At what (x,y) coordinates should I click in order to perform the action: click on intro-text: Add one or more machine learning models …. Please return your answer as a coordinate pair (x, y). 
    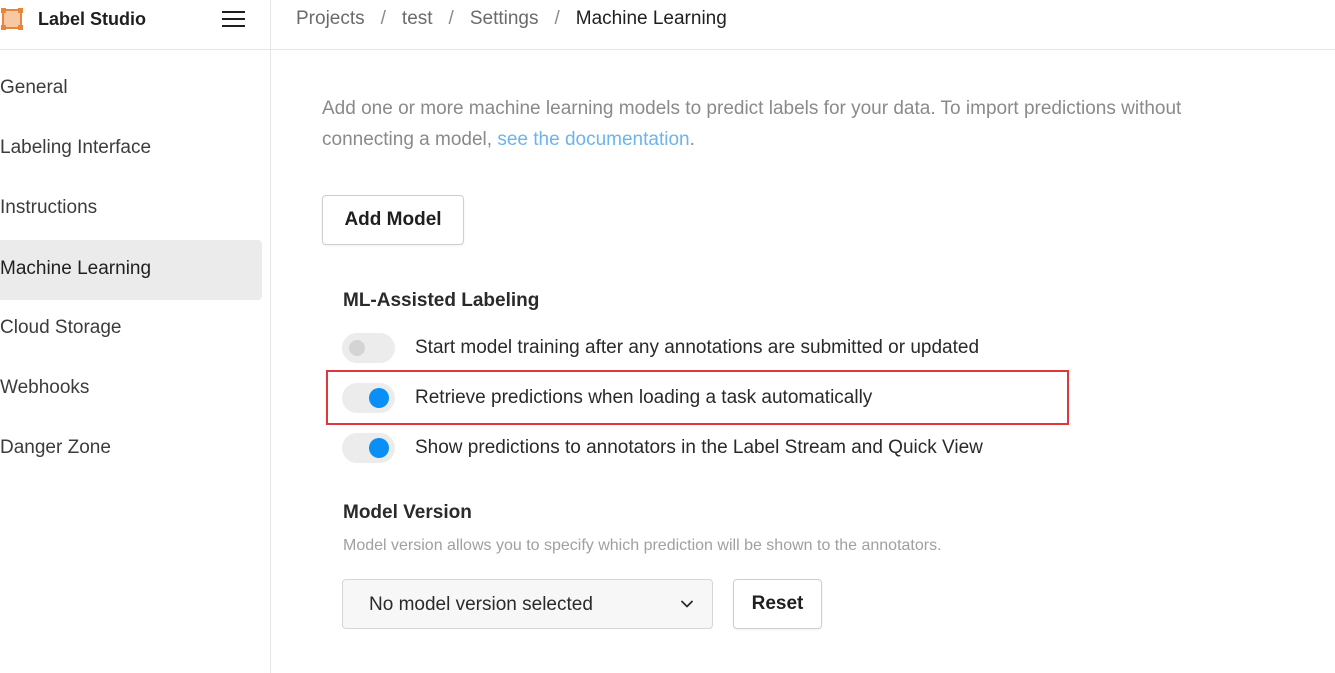
    Looking at the image, I should click on (762, 124).